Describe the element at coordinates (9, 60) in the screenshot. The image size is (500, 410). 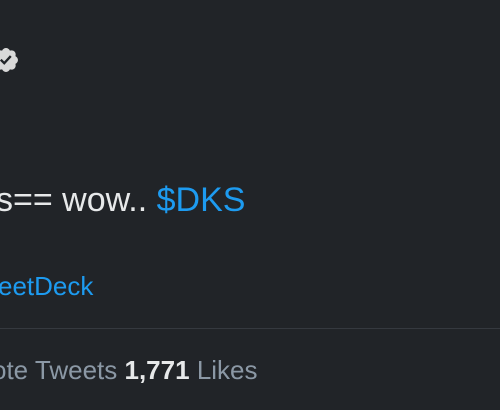
I see `verified-badge-icon` at that location.